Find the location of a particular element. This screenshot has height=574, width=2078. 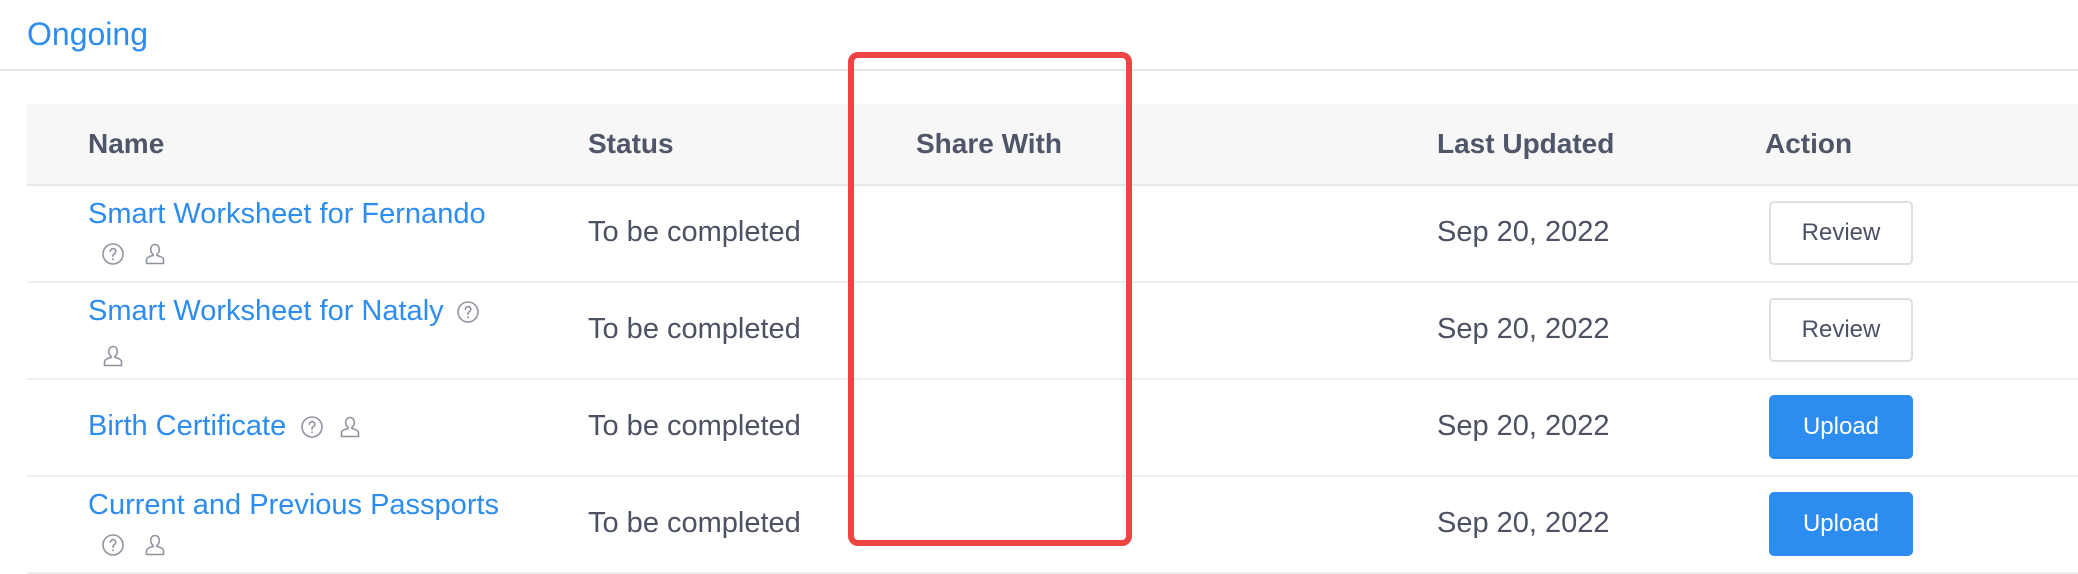

tab-divider is located at coordinates (1039, 70).